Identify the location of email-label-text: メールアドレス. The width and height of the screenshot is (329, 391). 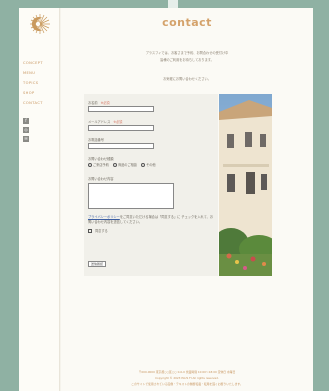
(99, 122).